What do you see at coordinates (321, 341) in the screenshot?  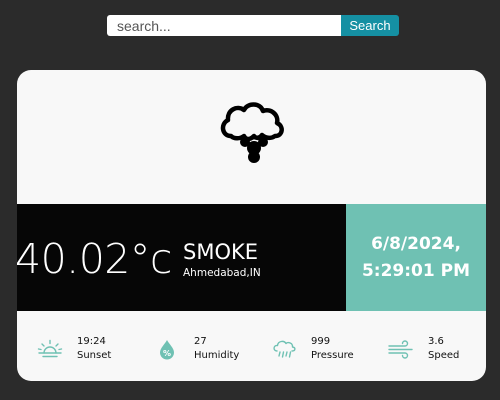 I see `pressure-value: 999` at bounding box center [321, 341].